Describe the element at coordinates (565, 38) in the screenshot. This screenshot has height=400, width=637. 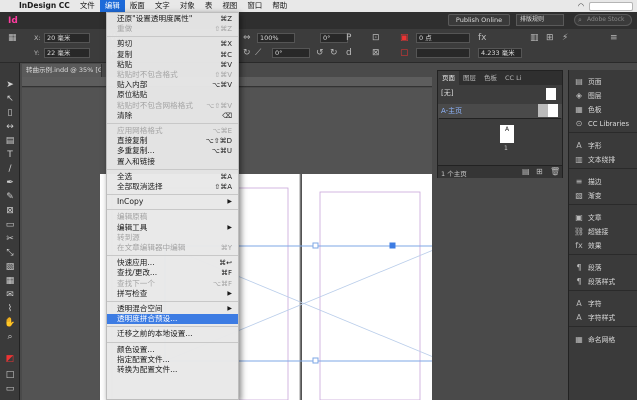
I see `quick-apply-icon: ⚡` at that location.